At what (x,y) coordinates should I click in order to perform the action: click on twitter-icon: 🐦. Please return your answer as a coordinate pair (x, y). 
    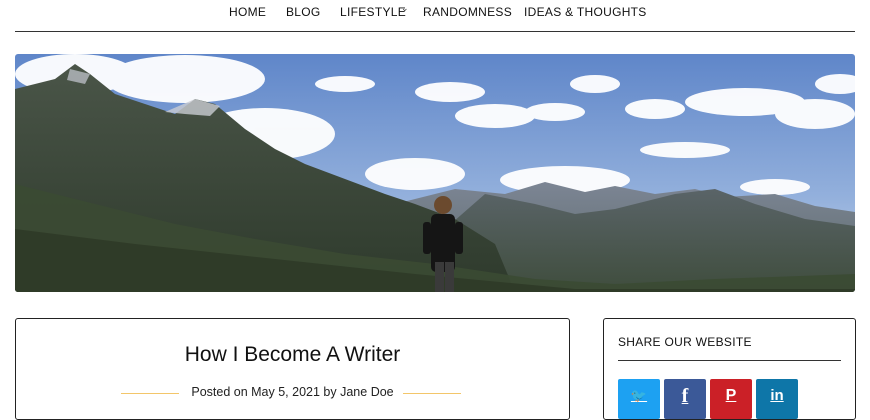
    Looking at the image, I should click on (639, 395).